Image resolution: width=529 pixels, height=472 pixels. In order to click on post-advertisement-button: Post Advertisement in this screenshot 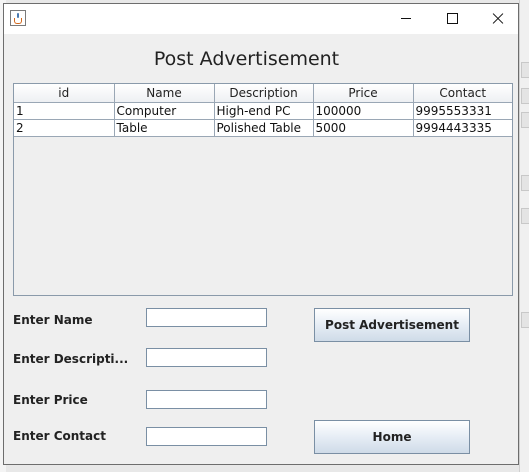, I will do `click(392, 325)`.